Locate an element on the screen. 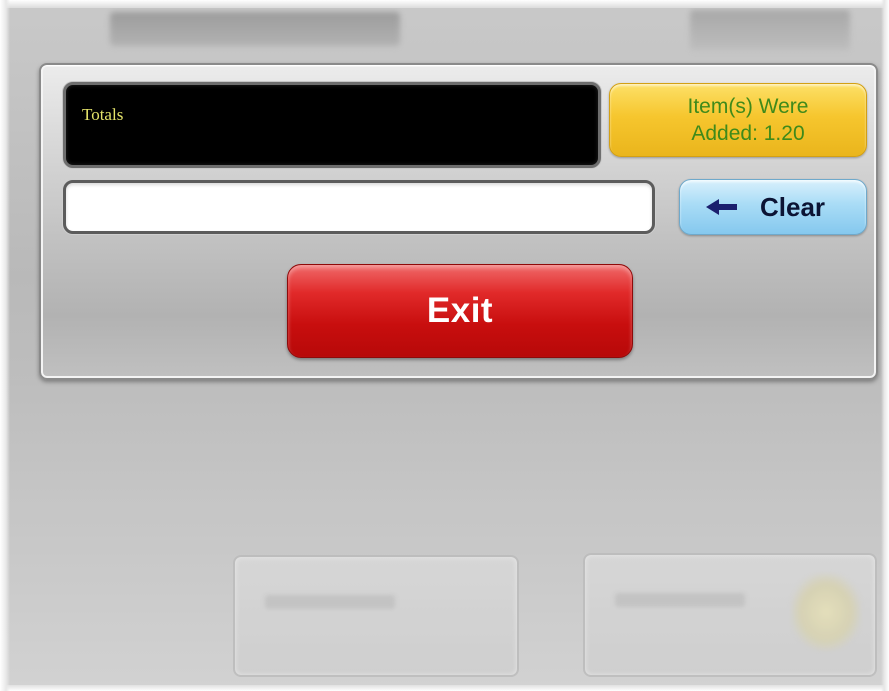  frame-edge-left is located at coordinates (5, 345).